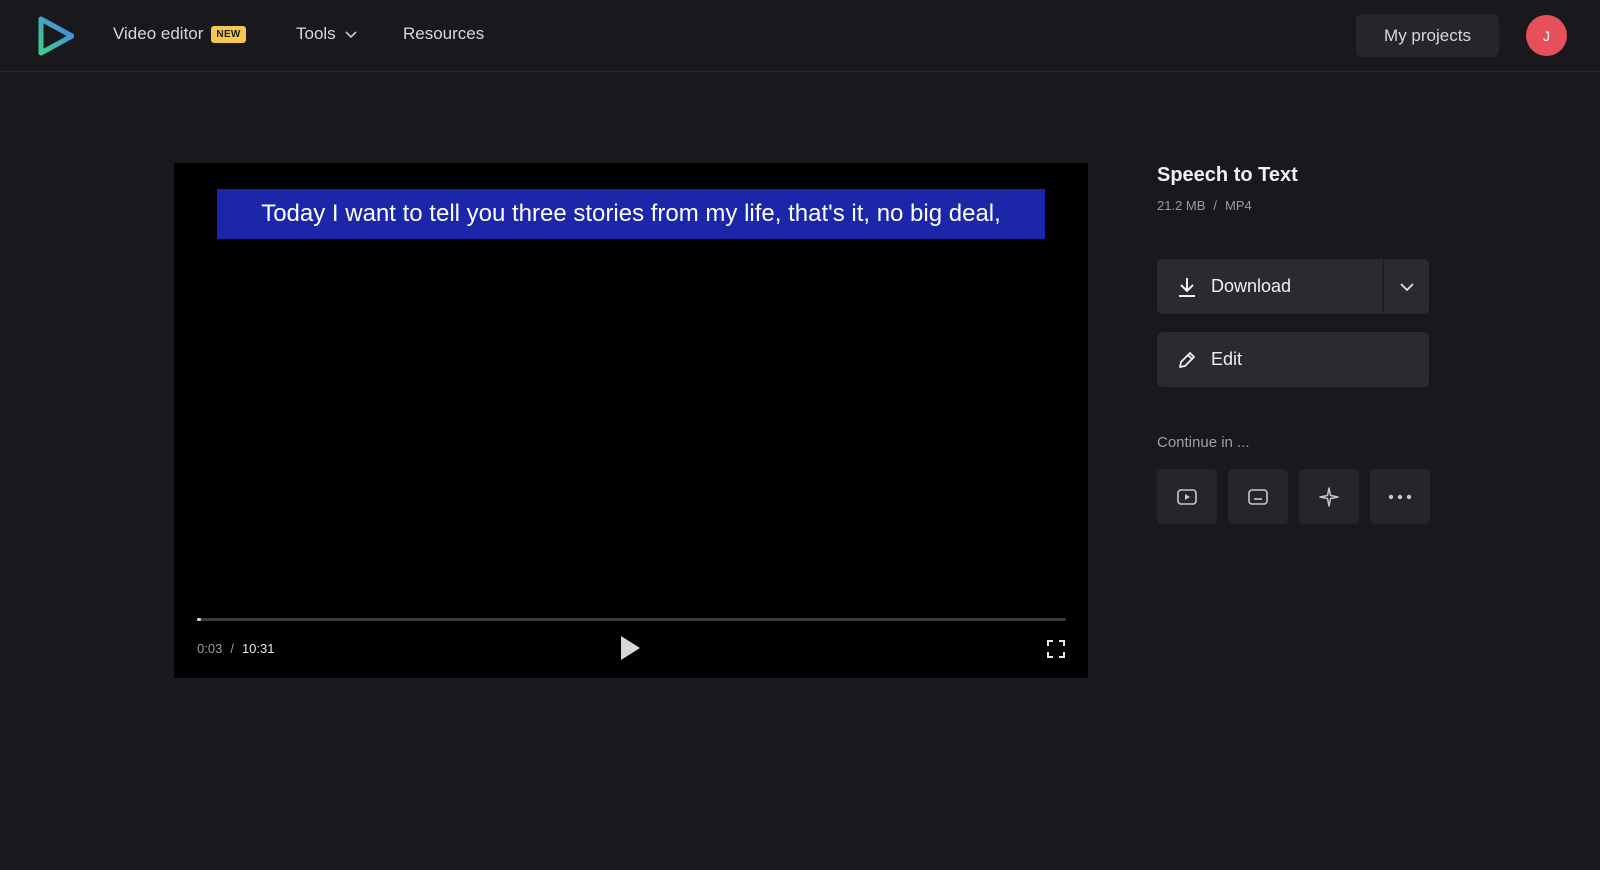 Image resolution: width=1600 pixels, height=870 pixels. I want to click on continue-subtitles-button, so click(1258, 496).